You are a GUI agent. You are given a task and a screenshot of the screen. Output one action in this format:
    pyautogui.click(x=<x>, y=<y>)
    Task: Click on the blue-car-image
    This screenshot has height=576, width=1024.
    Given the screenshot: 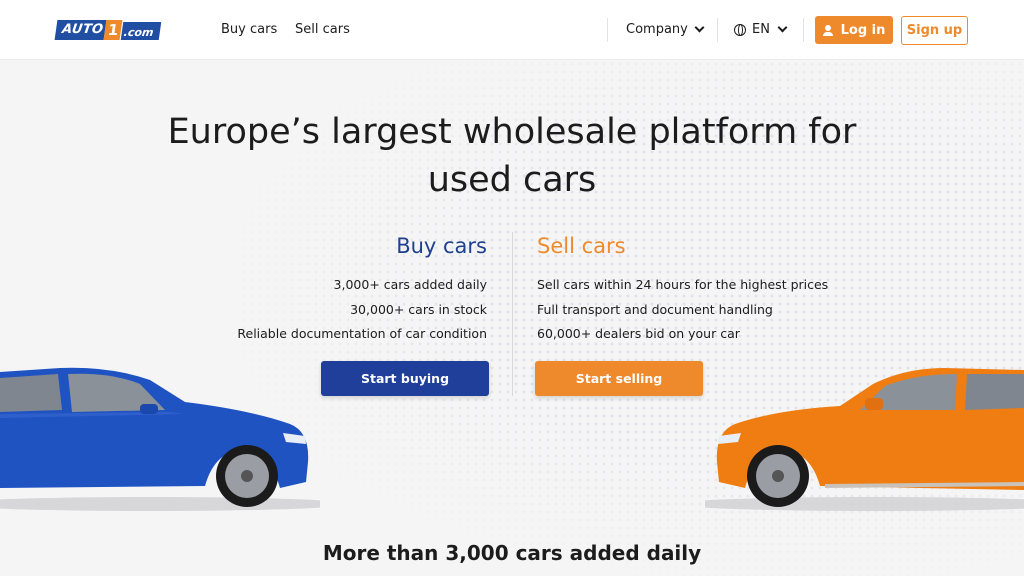 What is the action you would take?
    pyautogui.click(x=160, y=439)
    